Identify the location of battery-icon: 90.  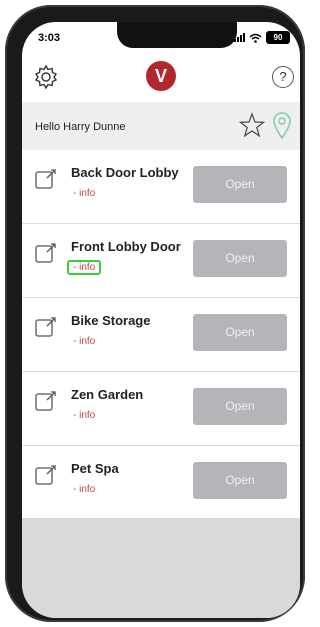
(278, 37).